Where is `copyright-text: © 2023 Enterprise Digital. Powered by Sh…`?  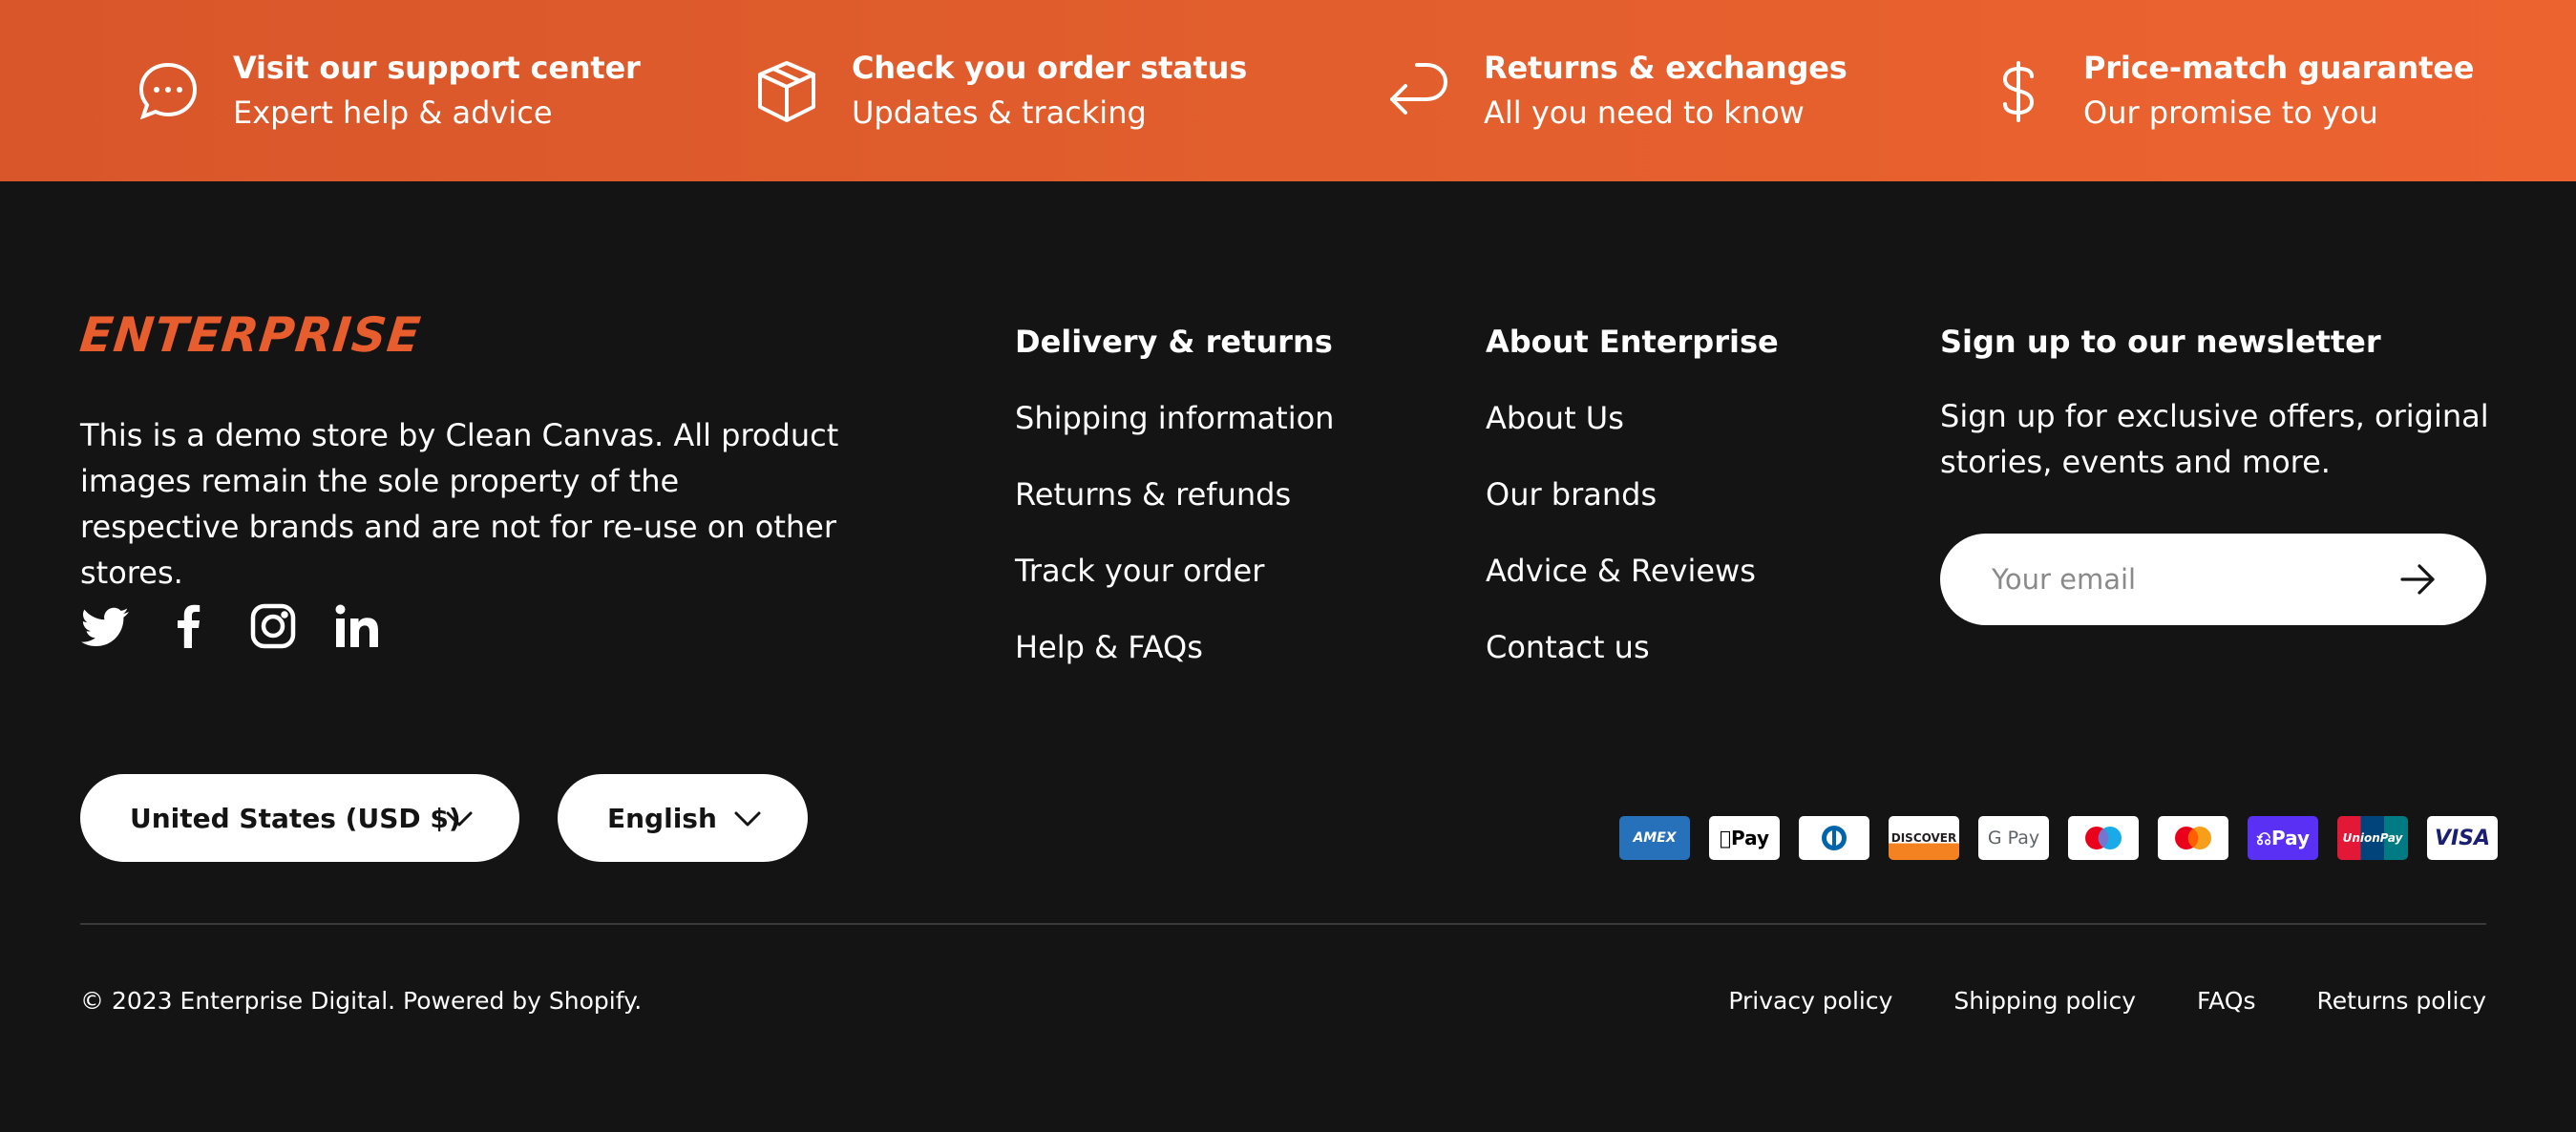 copyright-text: © 2023 Enterprise Digital. Powered by Sh… is located at coordinates (361, 1001).